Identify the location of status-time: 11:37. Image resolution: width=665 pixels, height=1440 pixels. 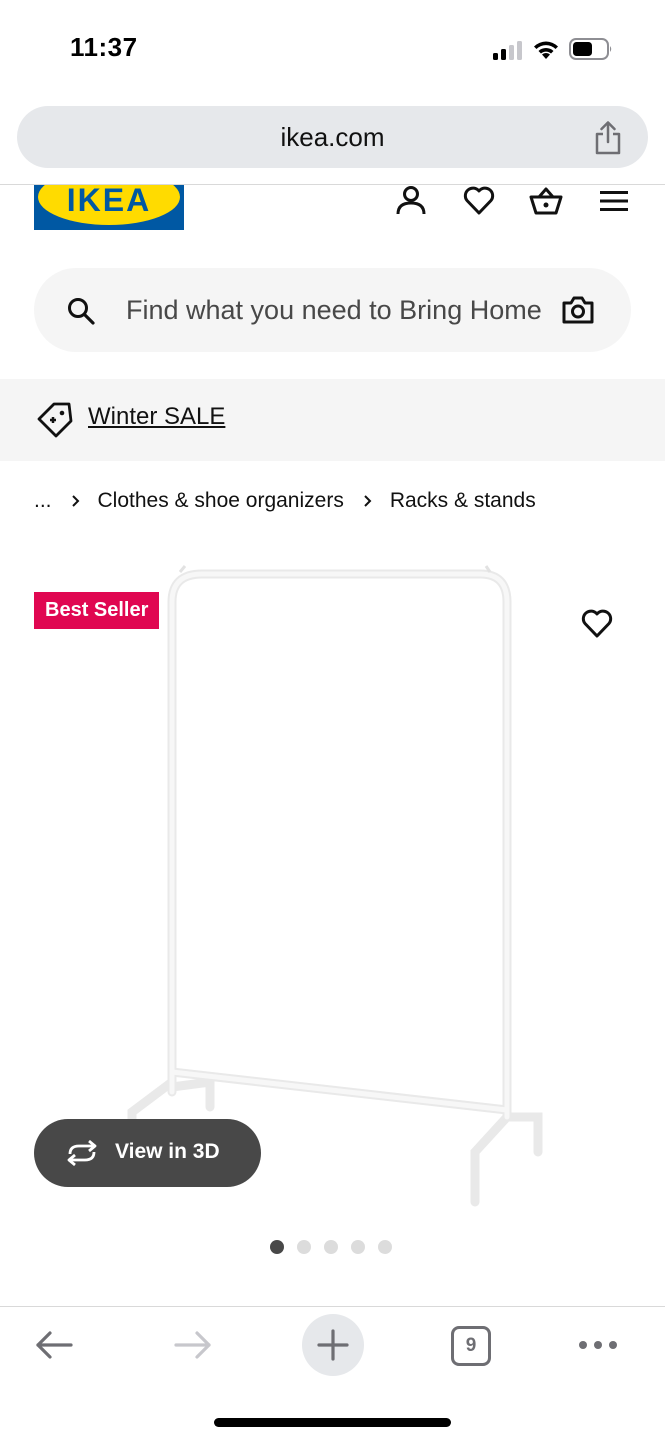
(104, 47).